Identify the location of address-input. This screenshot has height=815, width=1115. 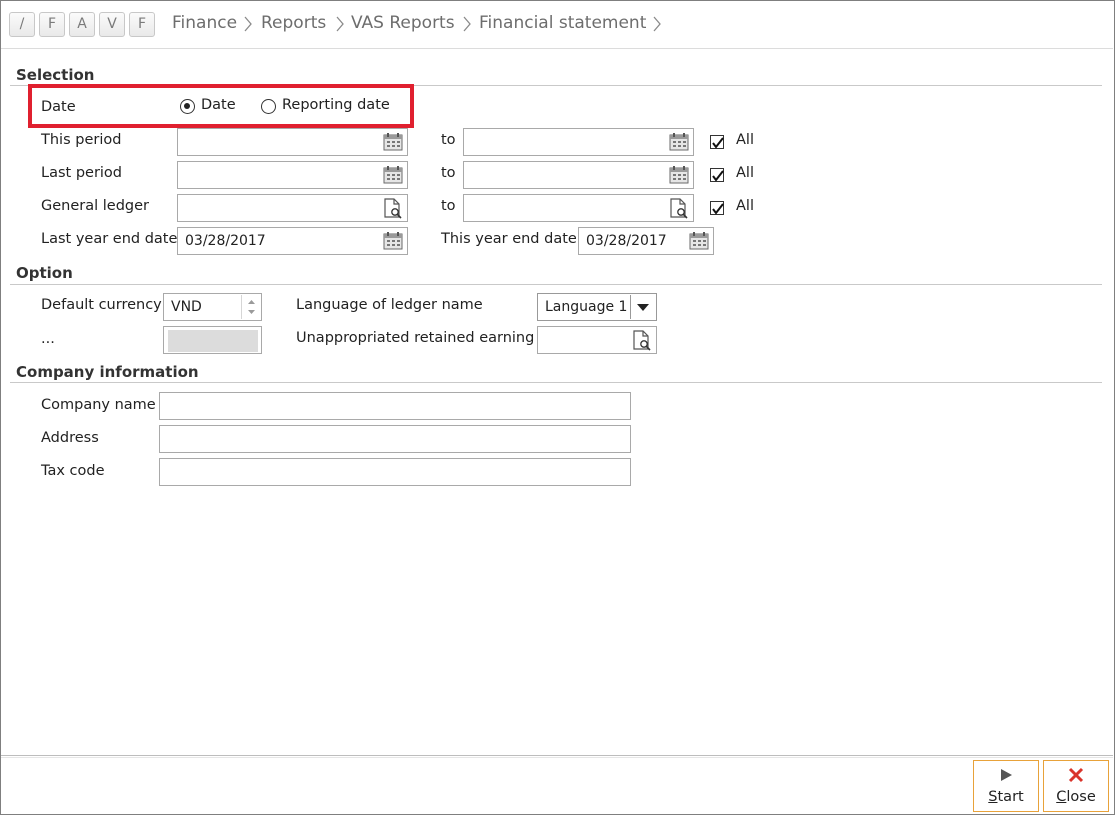
(395, 439).